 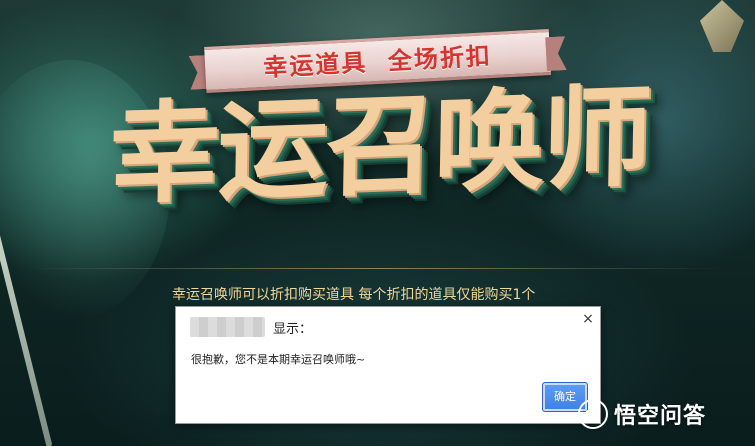 I want to click on alert-dialog: 显示： × 很抱歉，您不是本期幸运召唤师哦~ 确定, so click(x=388, y=365).